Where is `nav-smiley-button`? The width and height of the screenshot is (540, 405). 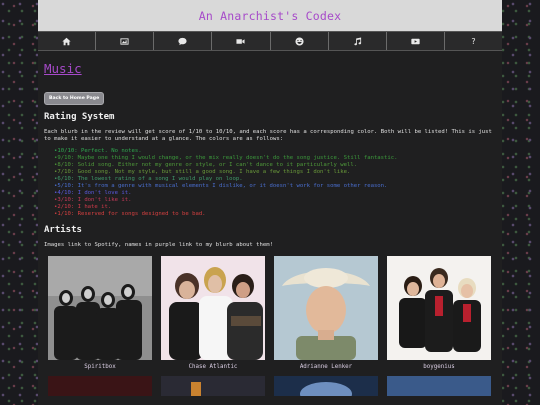 nav-smiley-button is located at coordinates (300, 41).